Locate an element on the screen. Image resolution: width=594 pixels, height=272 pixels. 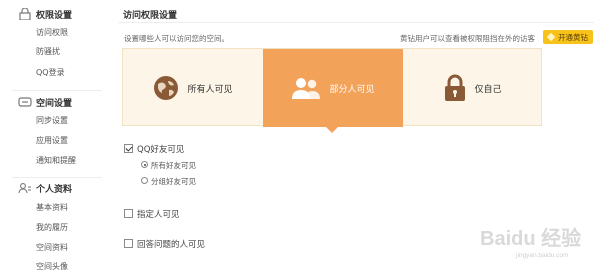
page-description: 设置哪些人可以访问您的空间。 is located at coordinates (176, 38).